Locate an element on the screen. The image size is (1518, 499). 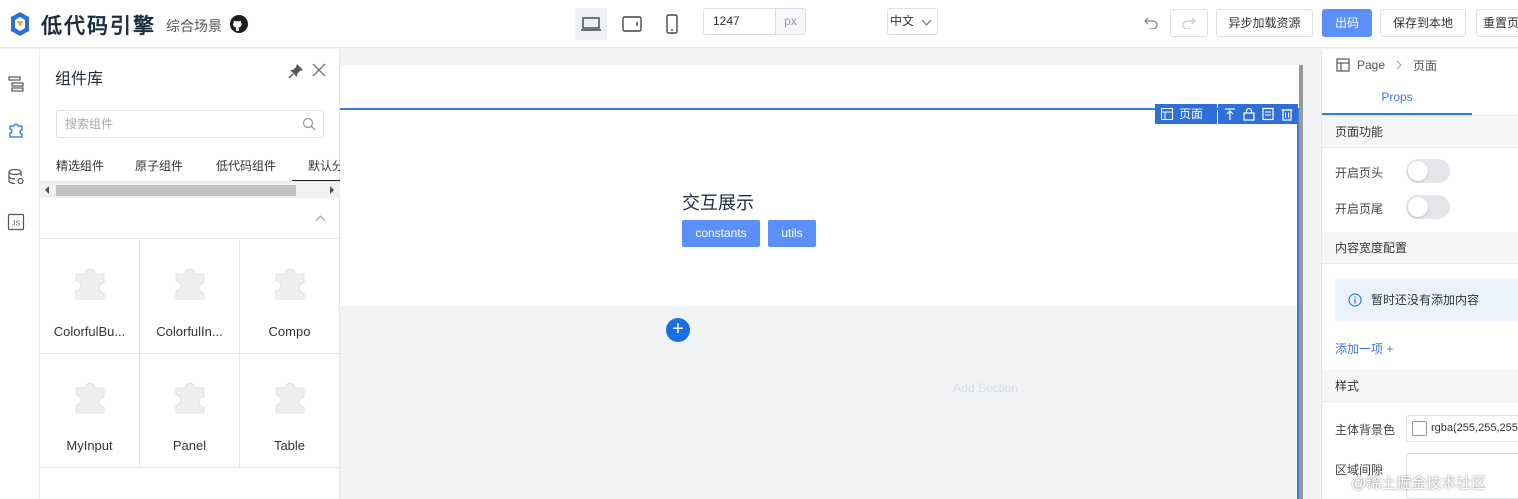
settings-tabs: Props is located at coordinates (1420, 99).